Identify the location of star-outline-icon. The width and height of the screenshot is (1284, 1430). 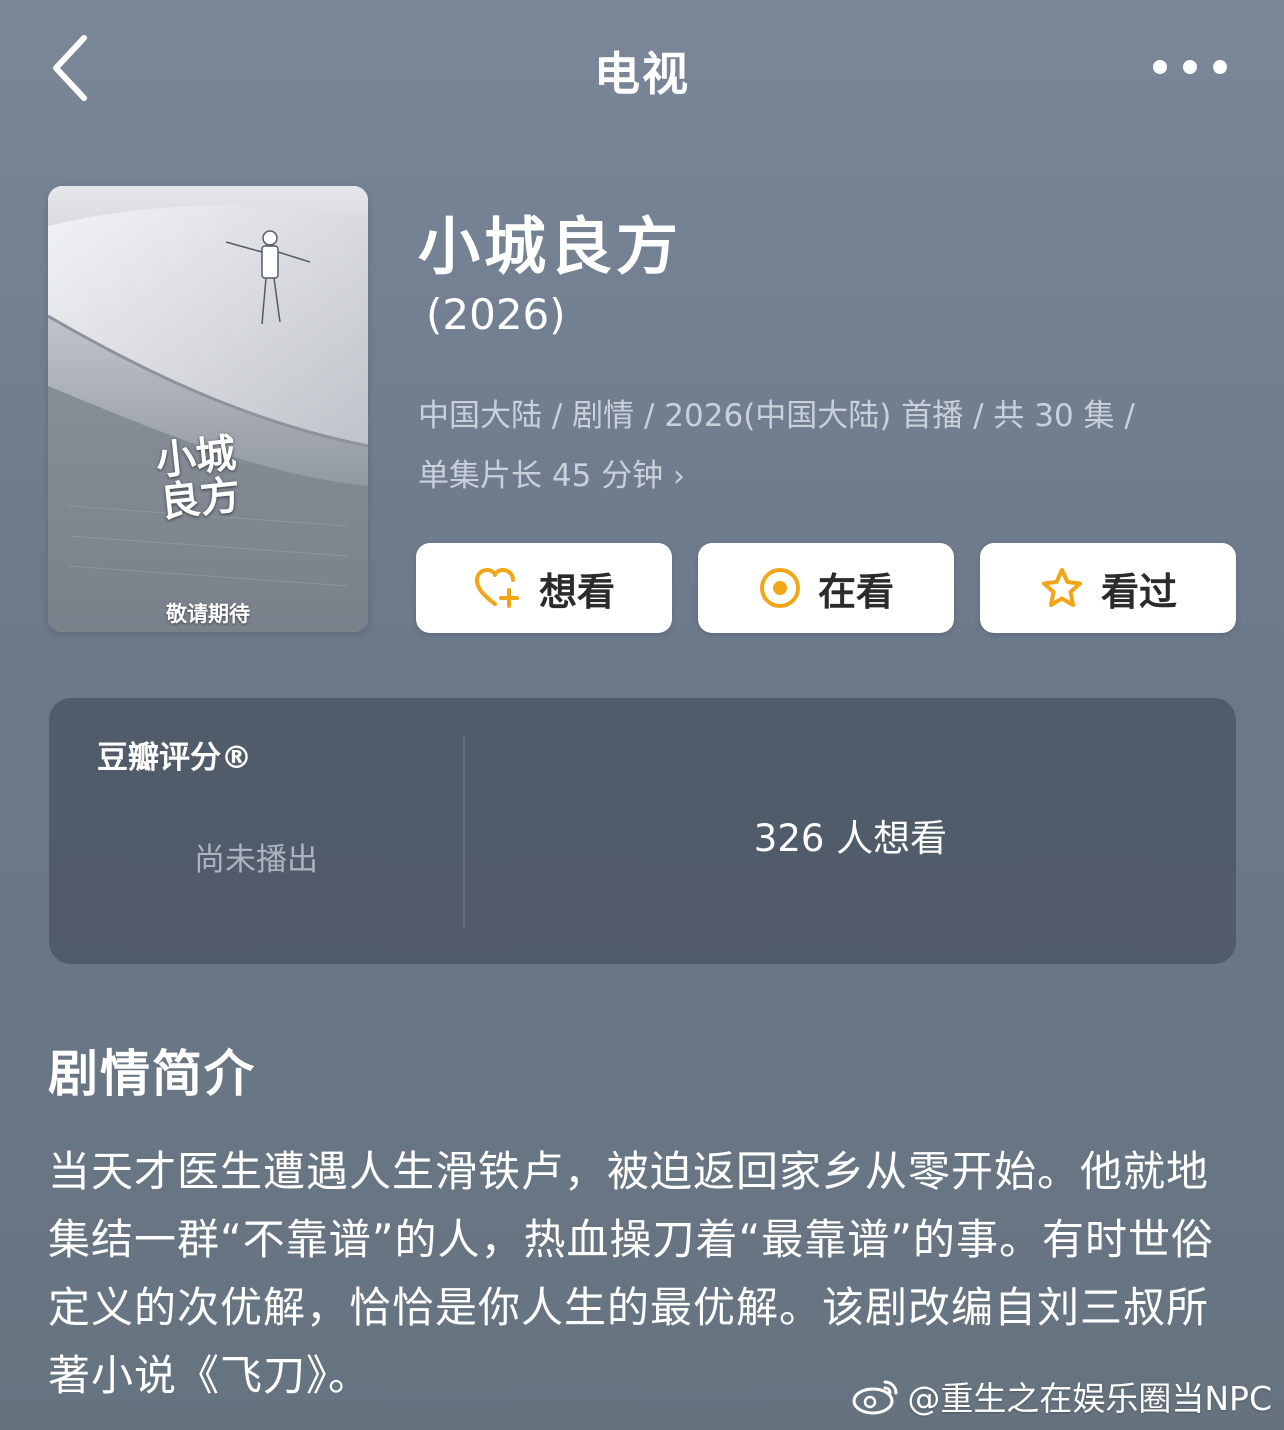
(1061, 587).